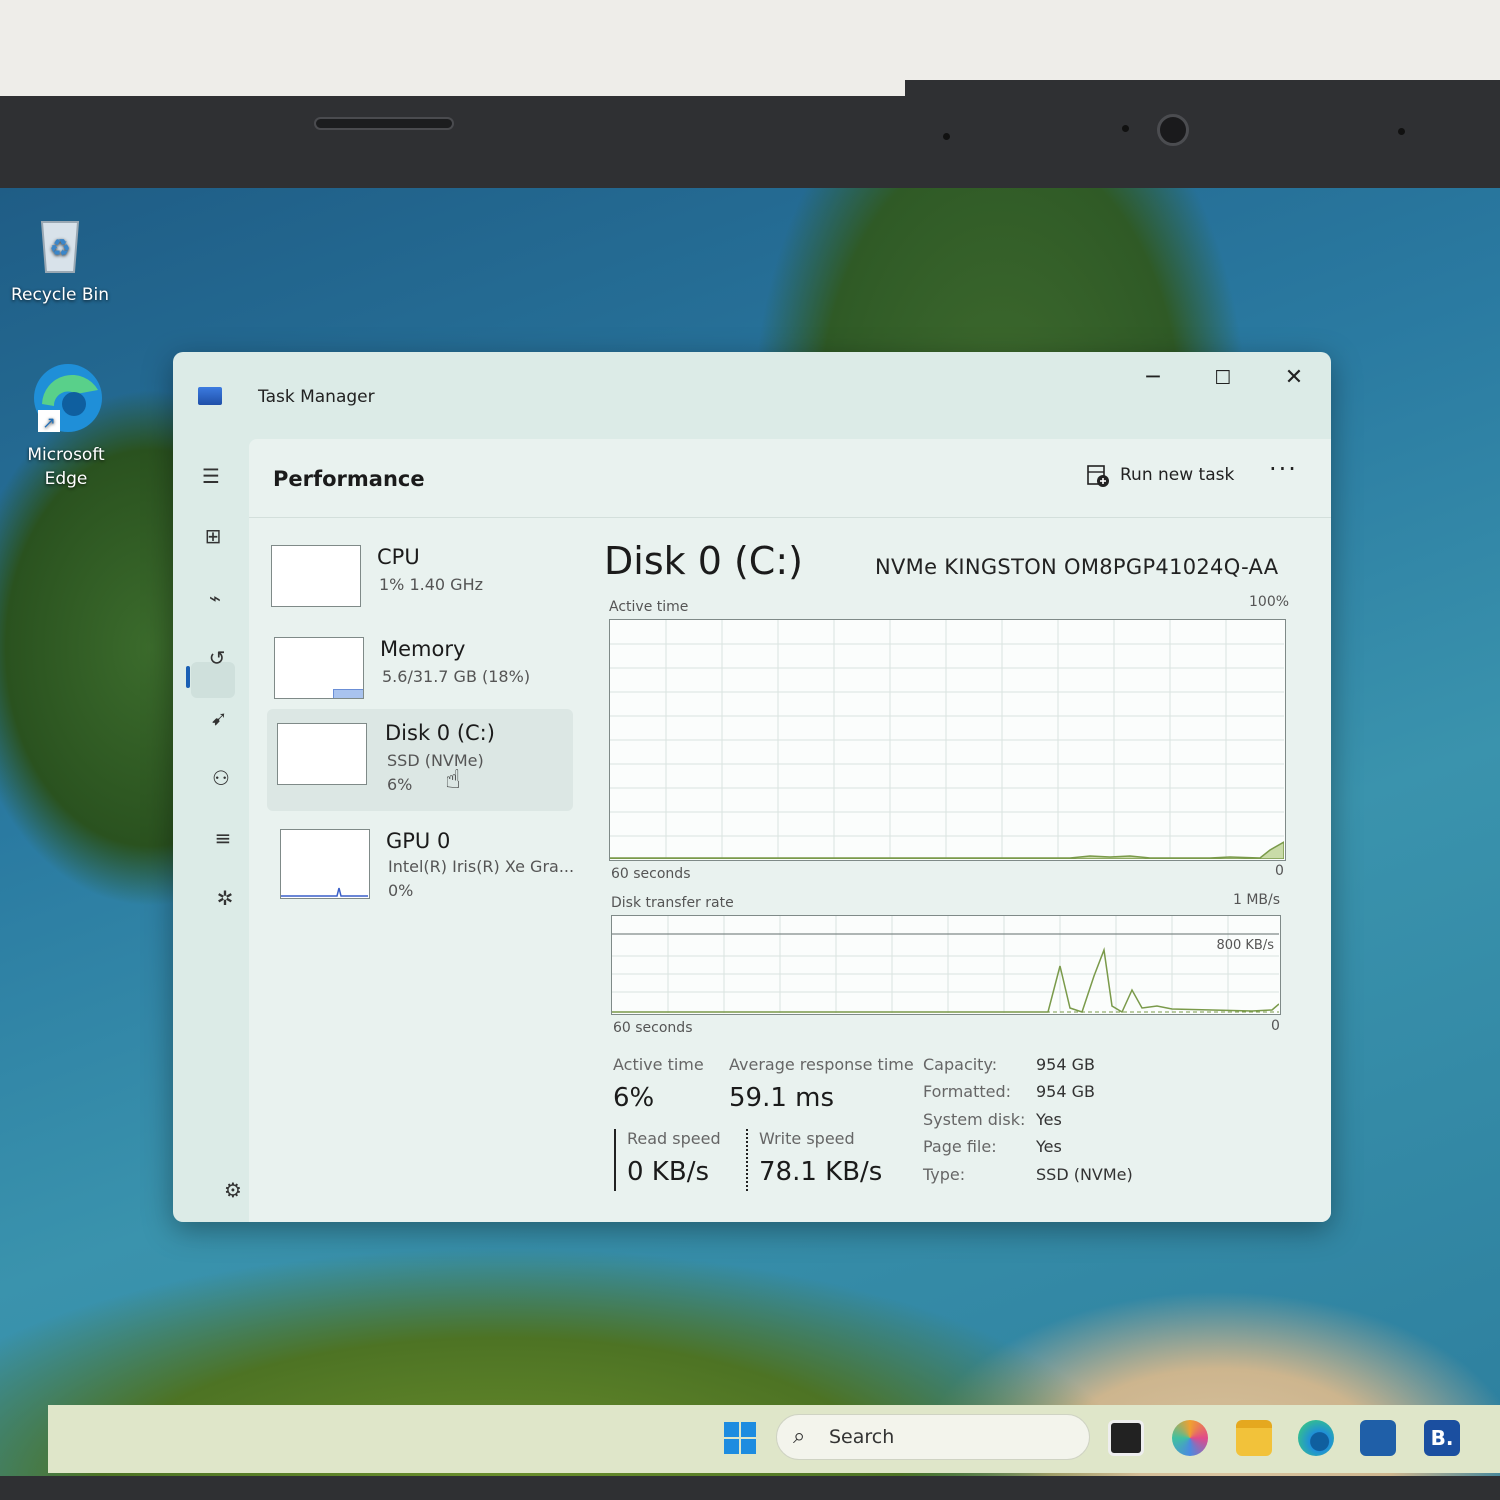  I want to click on disk-title: Disk 0 (C:), so click(703, 561).